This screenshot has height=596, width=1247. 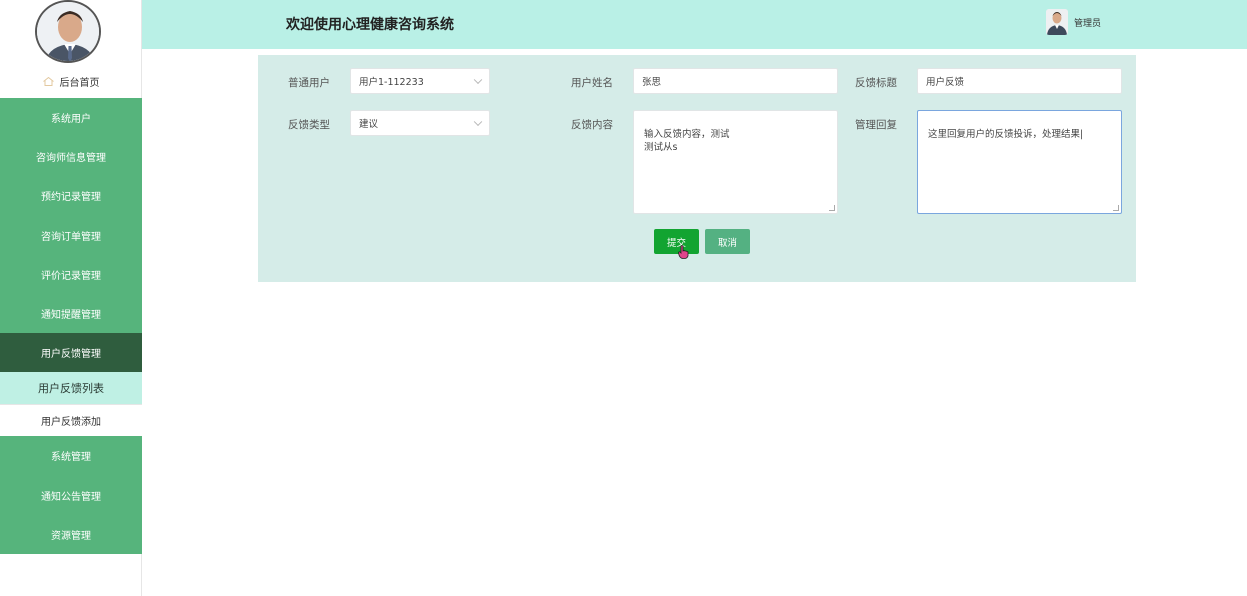 I want to click on feedback-content-value: 输入反馈内容，测试 测试从s, so click(x=687, y=141).